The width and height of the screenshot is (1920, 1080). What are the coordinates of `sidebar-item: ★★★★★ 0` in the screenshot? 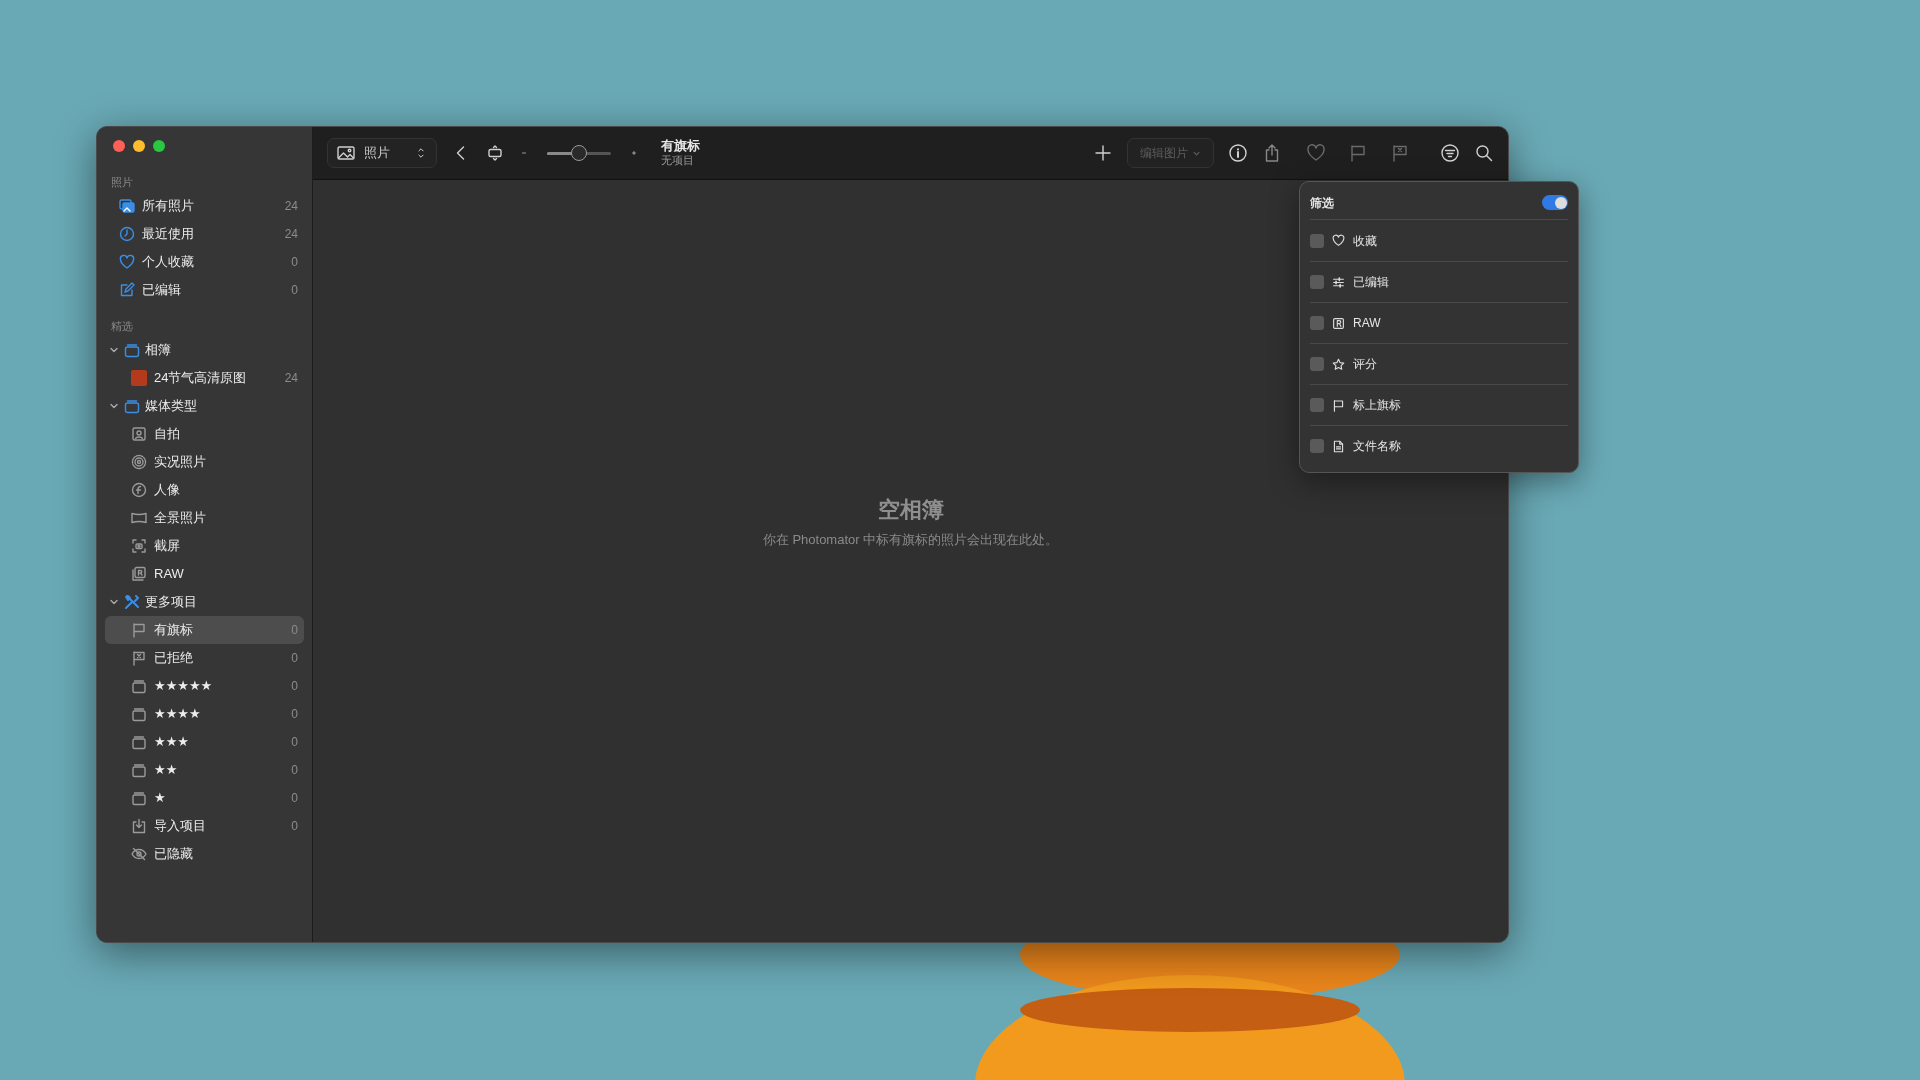 It's located at (204, 686).